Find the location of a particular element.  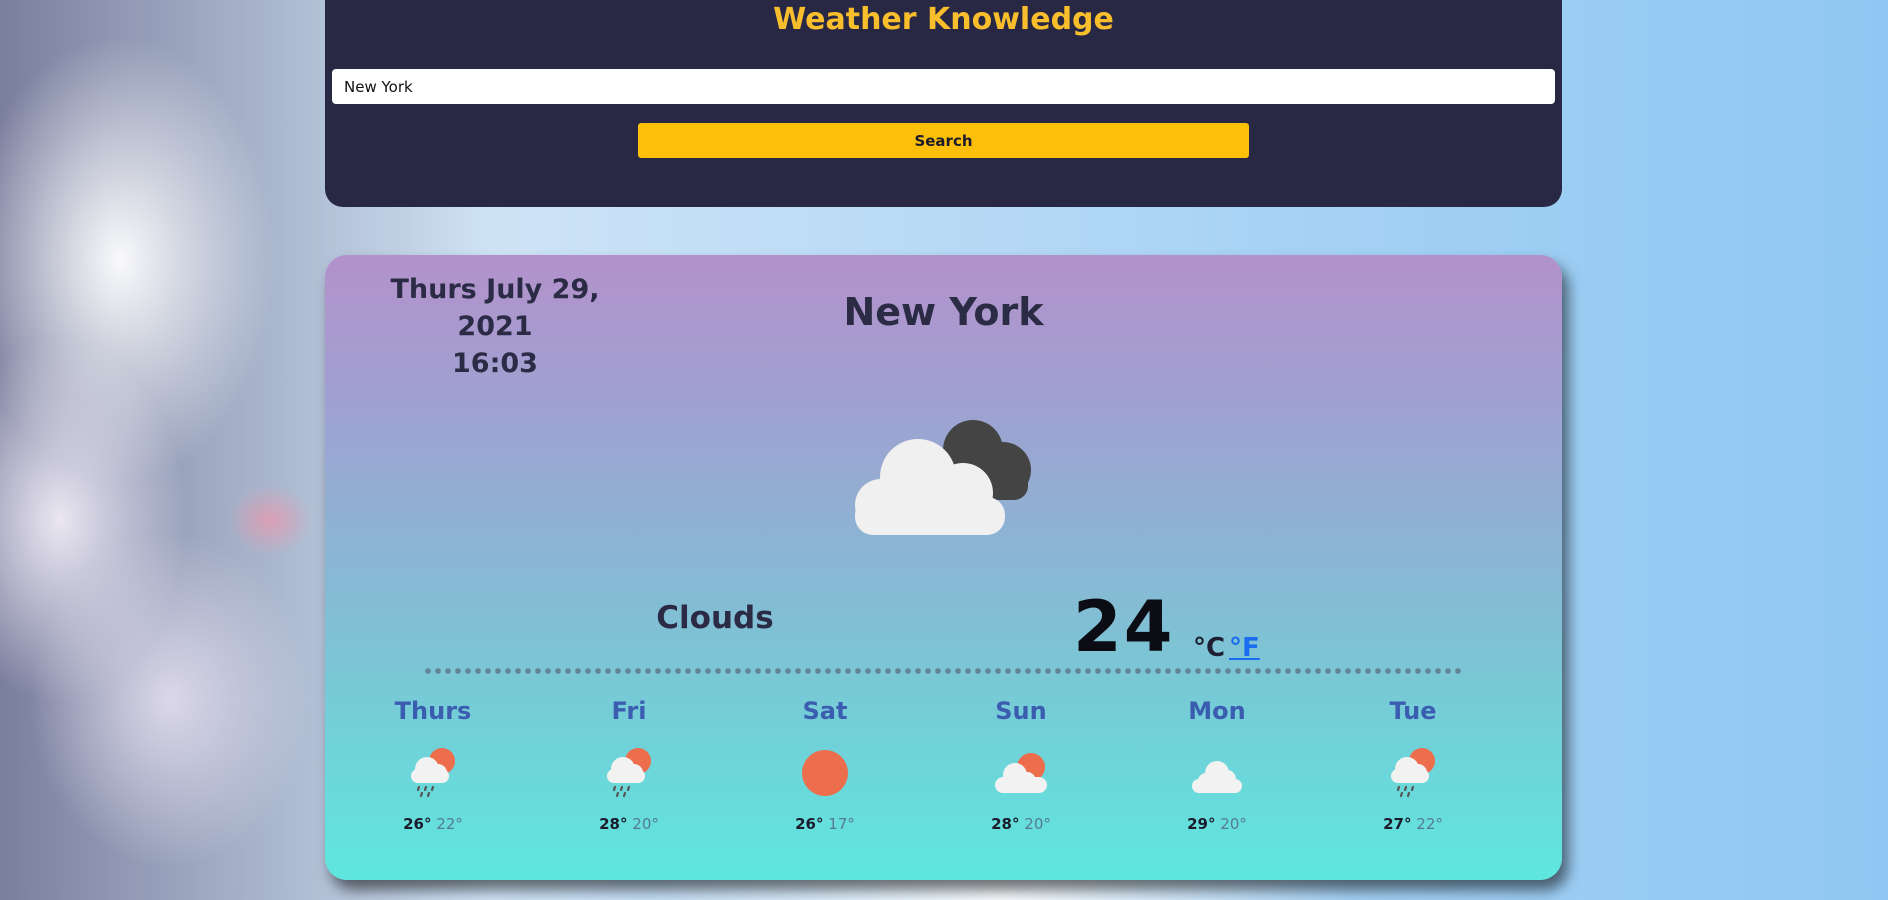

celsius-unit: °C is located at coordinates (1209, 648).